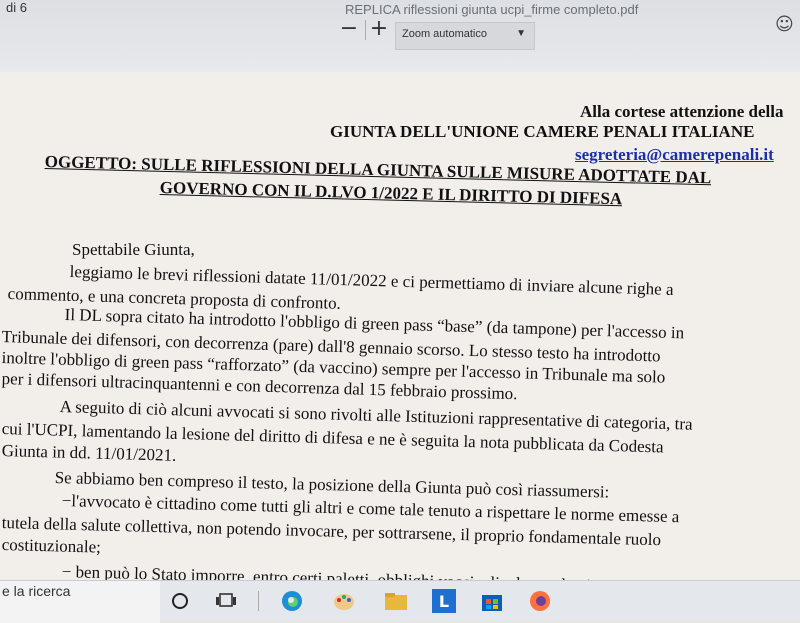  What do you see at coordinates (133, 249) in the screenshot?
I see `greeting: Spettabile Giunta,` at bounding box center [133, 249].